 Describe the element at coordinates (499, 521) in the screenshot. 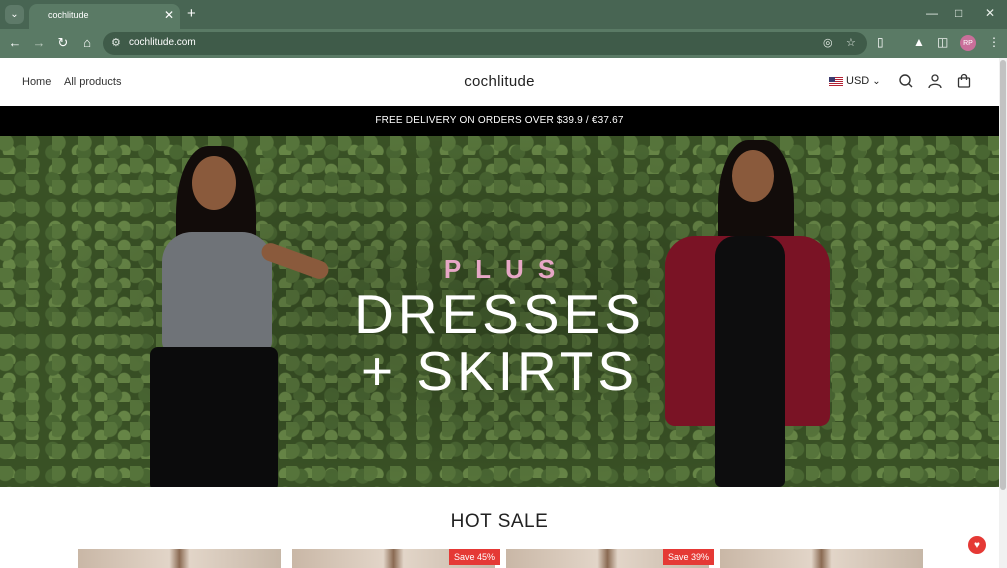

I see `hot-sale-heading: HOT SALE` at that location.